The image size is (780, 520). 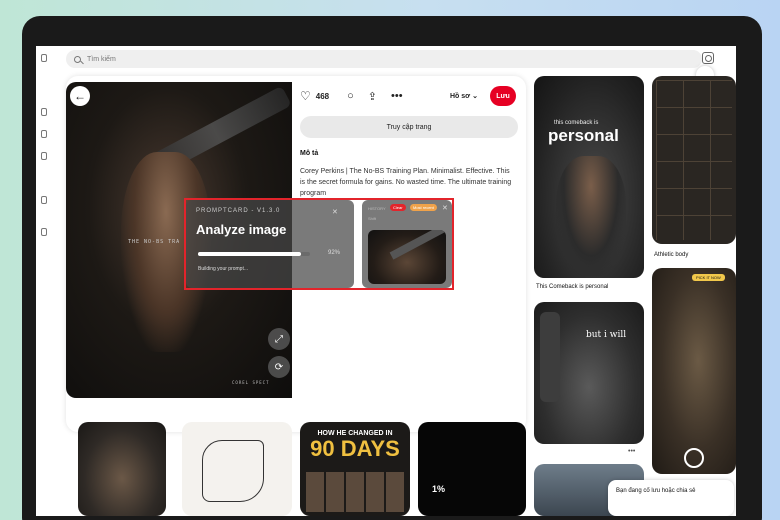 I want to click on feed-pin-caption: Athletic body, so click(x=671, y=255).